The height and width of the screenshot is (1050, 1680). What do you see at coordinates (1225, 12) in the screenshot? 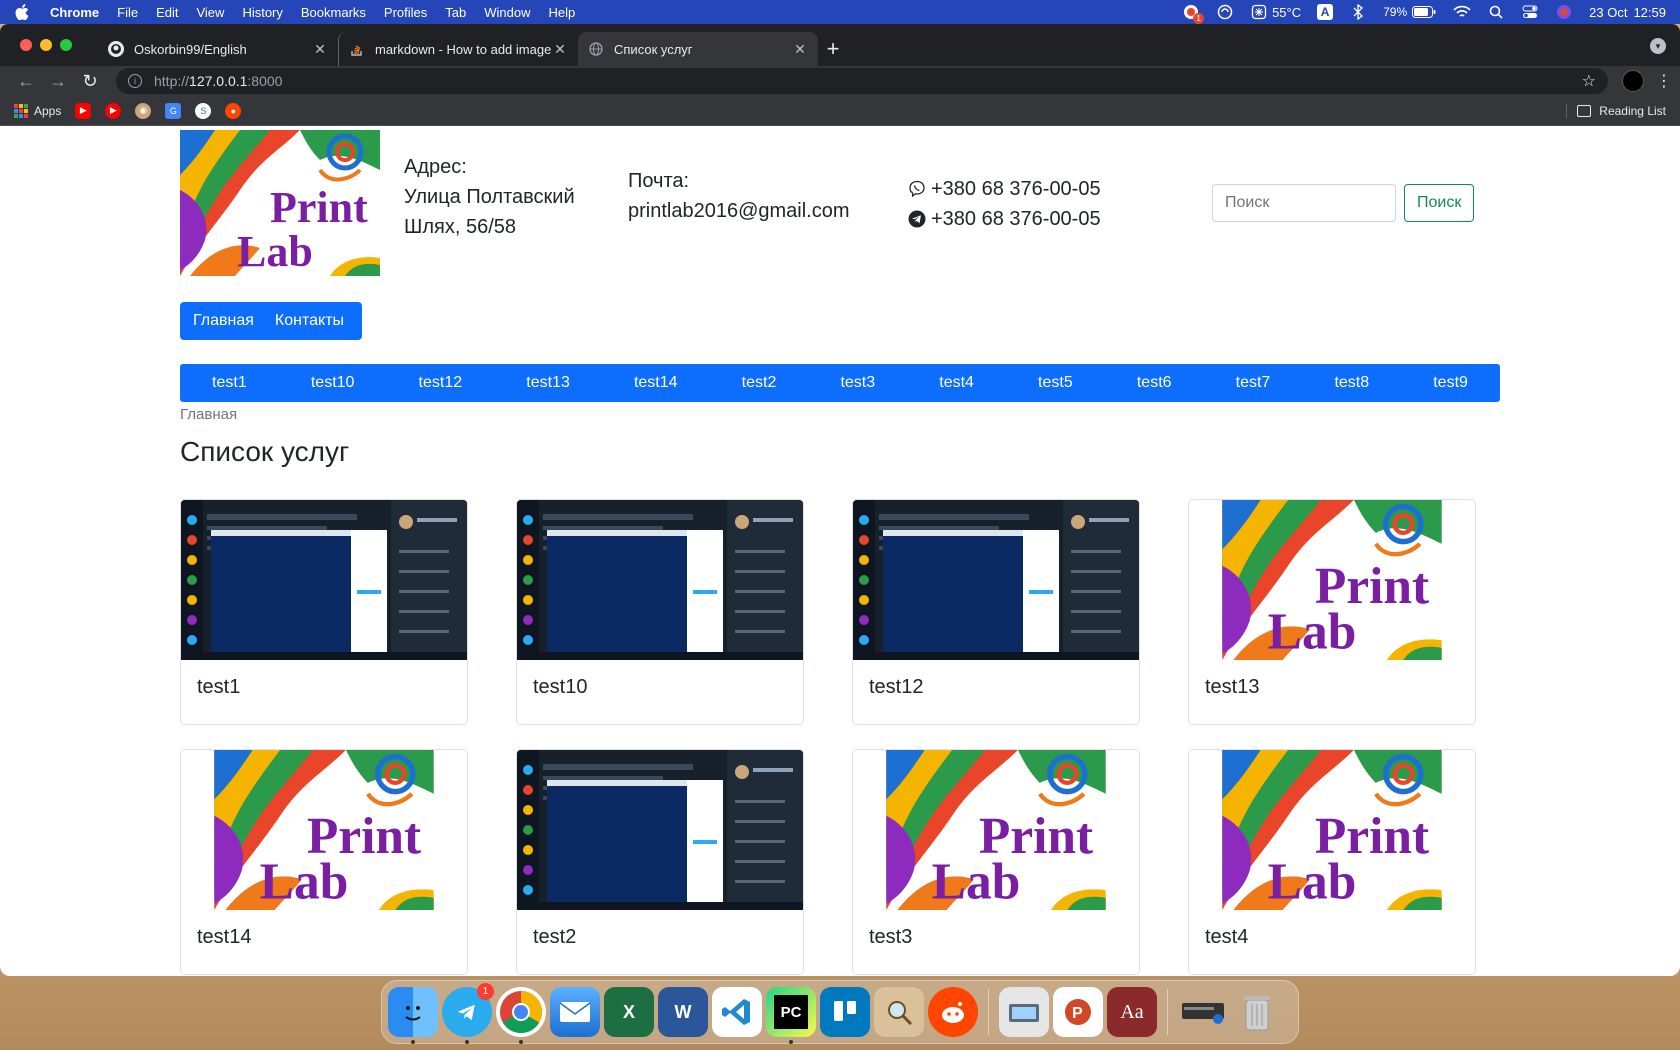
I see `sync-icon` at bounding box center [1225, 12].